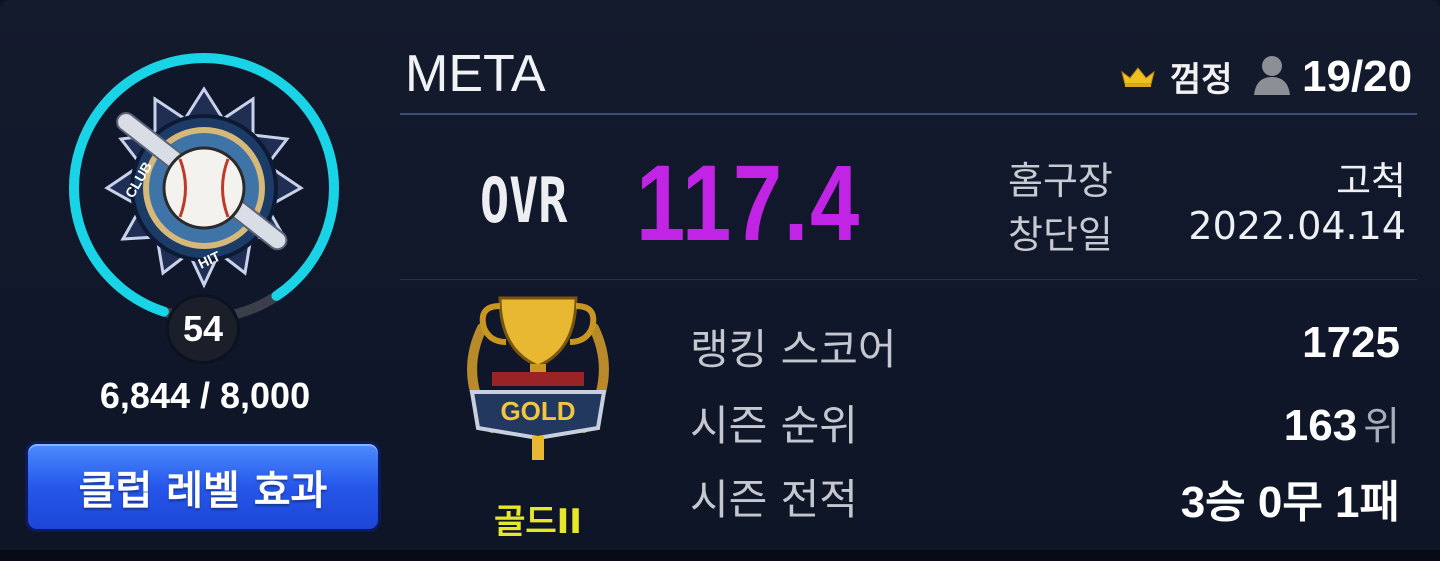 The height and width of the screenshot is (561, 1440). What do you see at coordinates (1060, 181) in the screenshot?
I see `stadium-label: 홈구장` at bounding box center [1060, 181].